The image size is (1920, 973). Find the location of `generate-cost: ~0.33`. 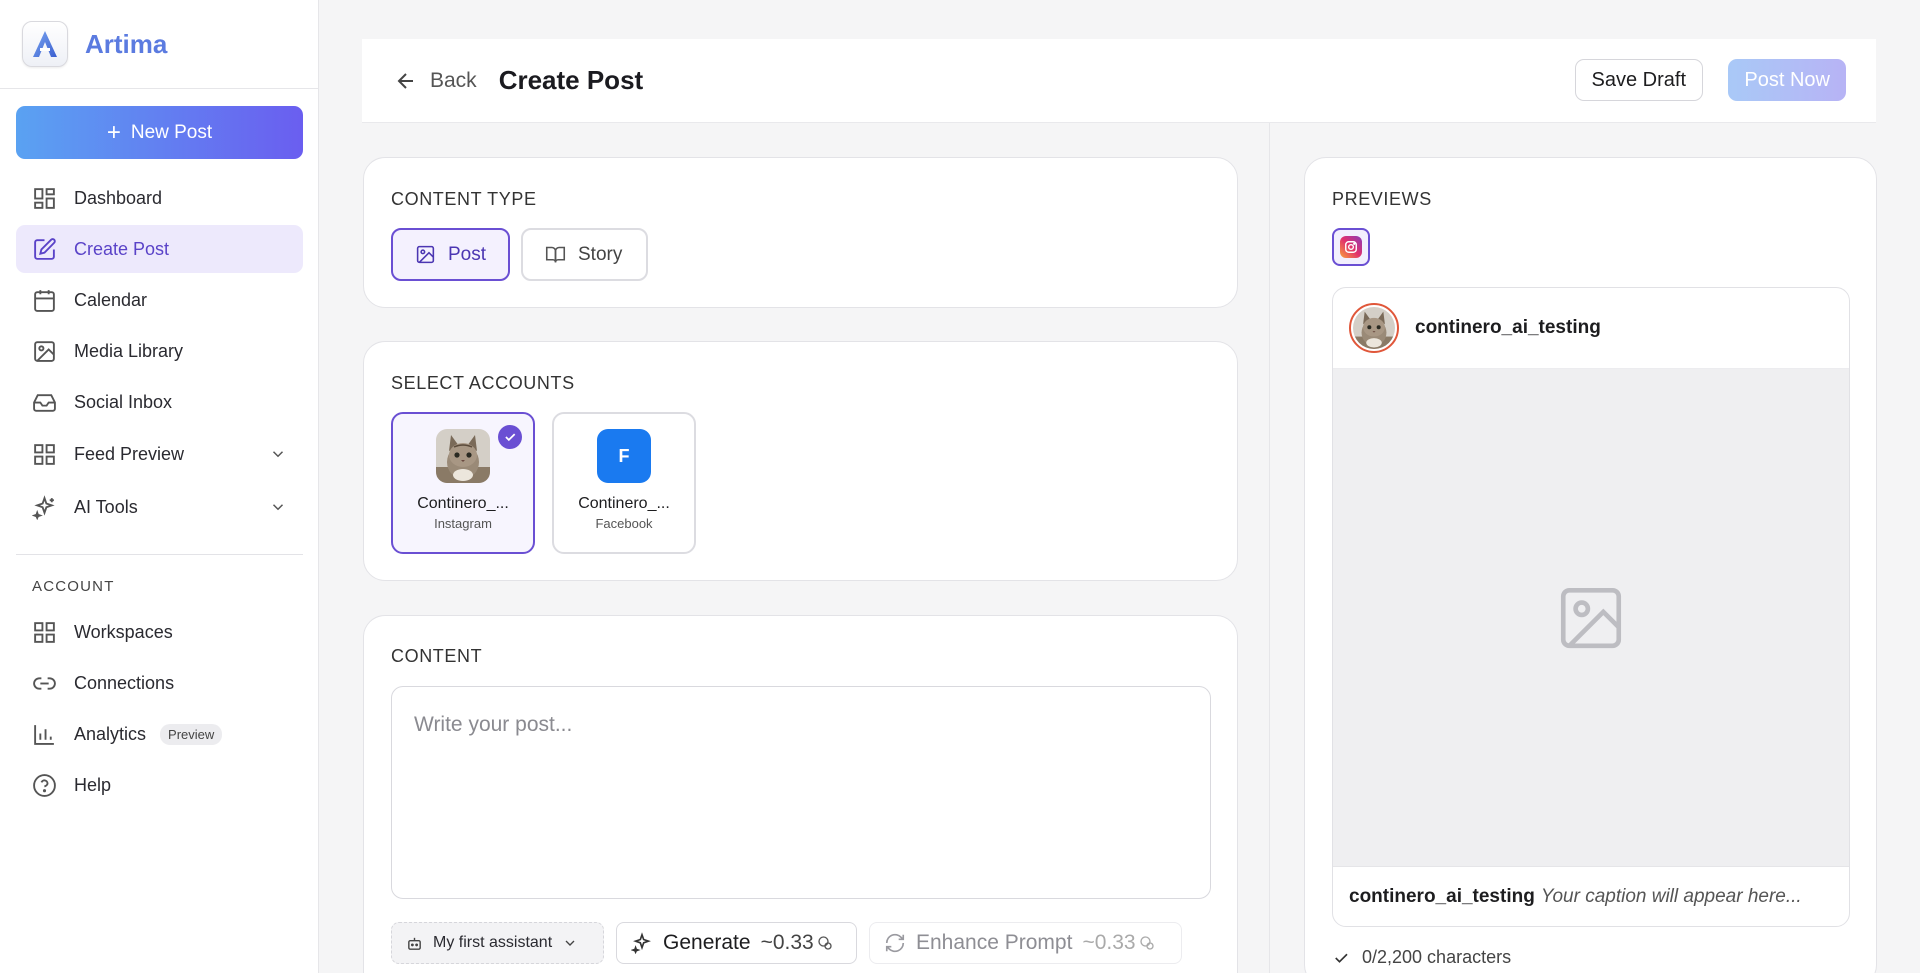

generate-cost: ~0.33 is located at coordinates (787, 942).